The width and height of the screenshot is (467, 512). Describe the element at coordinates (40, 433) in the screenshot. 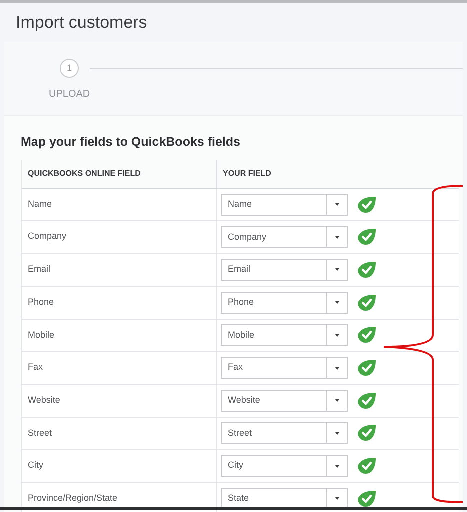

I see `table-cell: Street` at that location.